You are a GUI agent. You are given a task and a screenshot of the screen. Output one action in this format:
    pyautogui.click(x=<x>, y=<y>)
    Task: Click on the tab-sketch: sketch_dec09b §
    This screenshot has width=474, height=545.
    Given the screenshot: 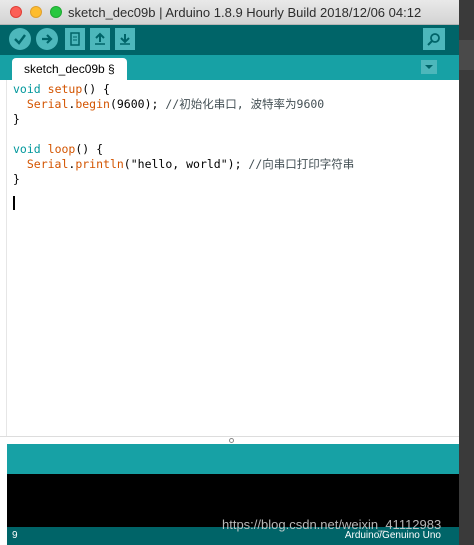 What is the action you would take?
    pyautogui.click(x=69, y=69)
    